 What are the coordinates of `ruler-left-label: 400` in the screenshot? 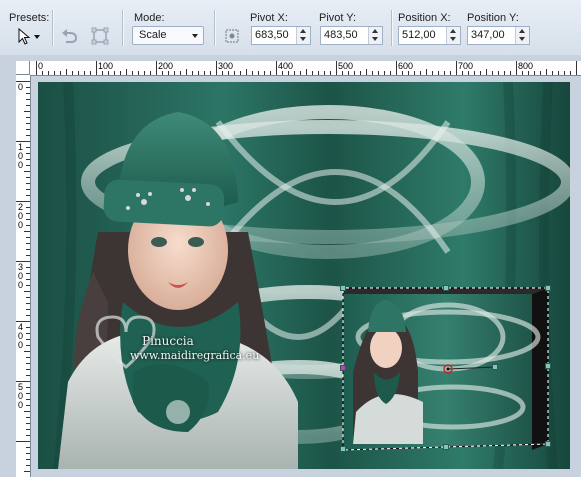 It's located at (21, 336).